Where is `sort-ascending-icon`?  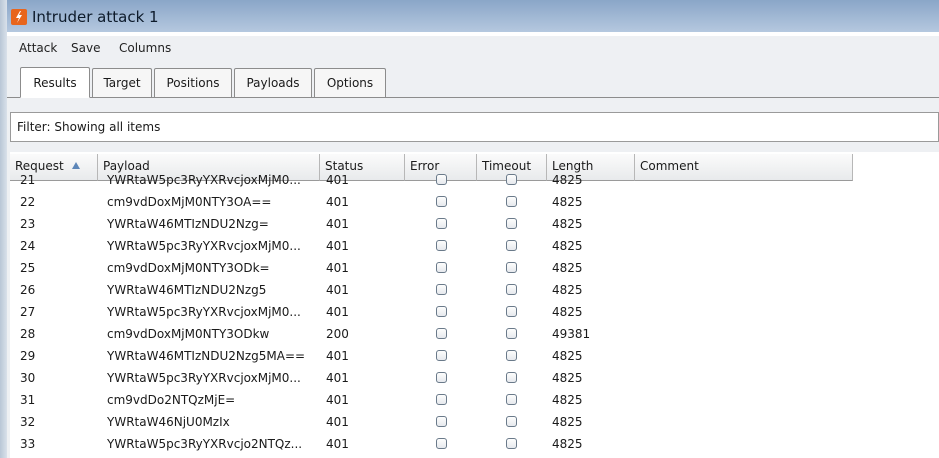
sort-ascending-icon is located at coordinates (75, 165).